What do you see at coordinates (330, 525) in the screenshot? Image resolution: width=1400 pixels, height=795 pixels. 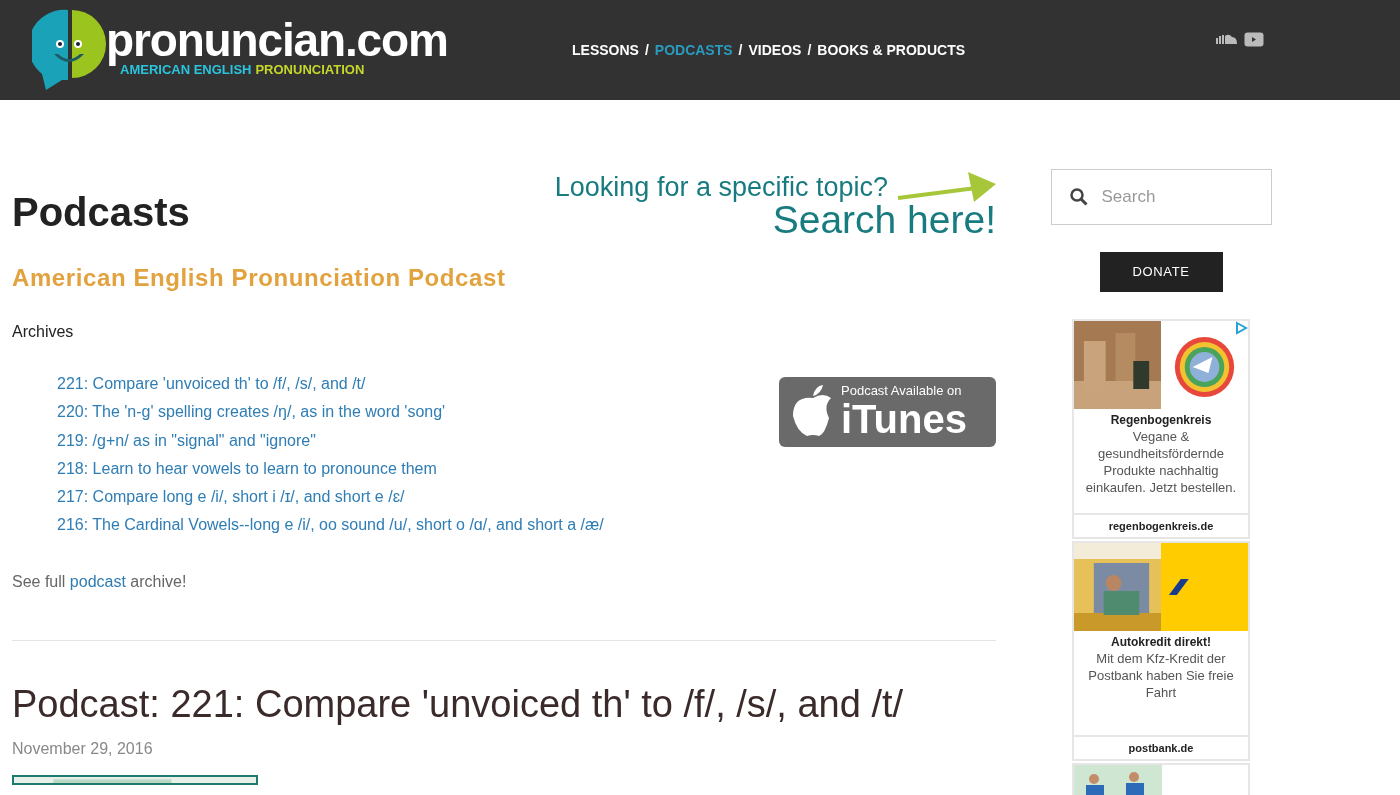 I see `episode-link: 216: The Cardinal Vowels--long e /i/, oo sound /u/, short o /ɑ/, and short a /æ/` at bounding box center [330, 525].